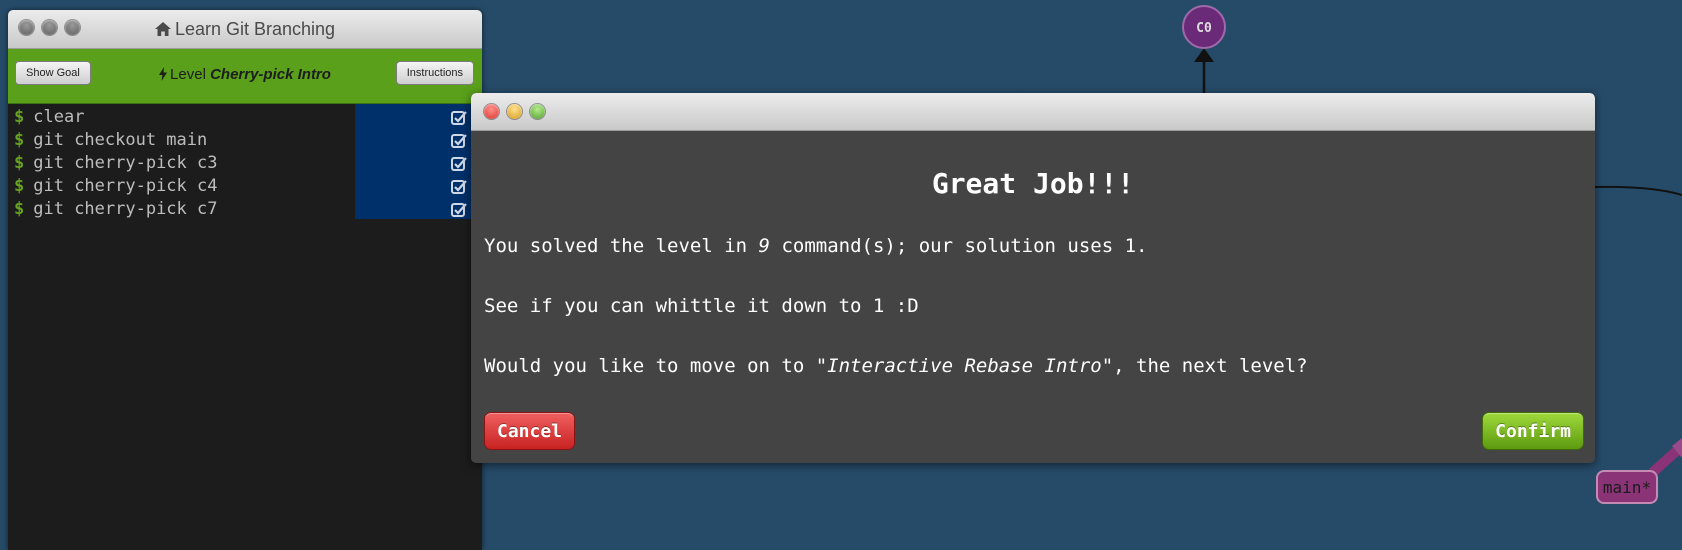  Describe the element at coordinates (621, 246) in the screenshot. I see `result-text-start: You solved the level in` at that location.